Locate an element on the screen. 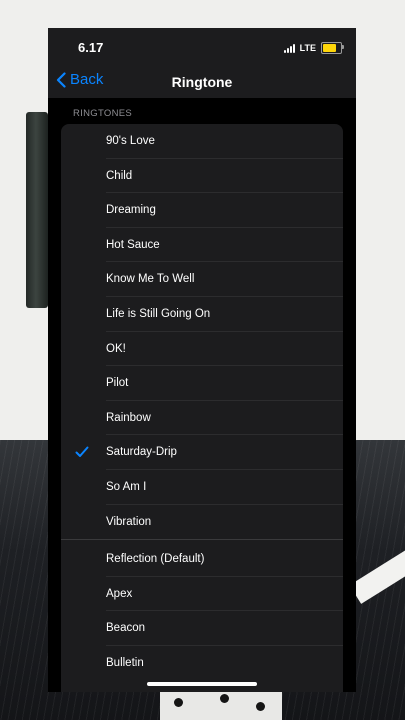  ringtone-label: Hot Sauce is located at coordinates (133, 244).